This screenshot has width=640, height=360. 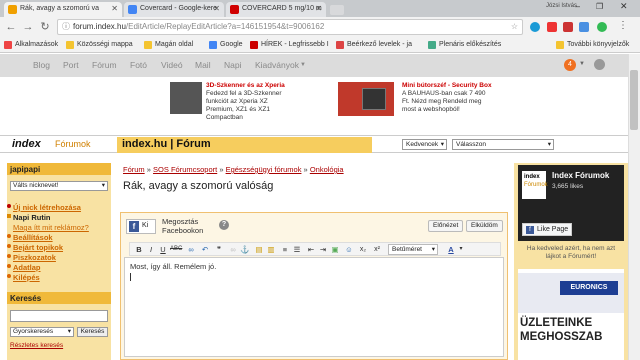 What do you see at coordinates (535, 27) in the screenshot?
I see `skype-icon` at bounding box center [535, 27].